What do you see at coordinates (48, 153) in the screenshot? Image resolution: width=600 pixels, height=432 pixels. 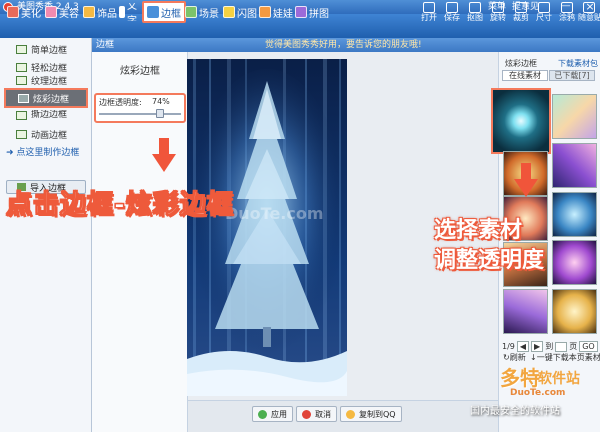 I see `make-border-link-text: 点这里制作边框` at bounding box center [48, 153].